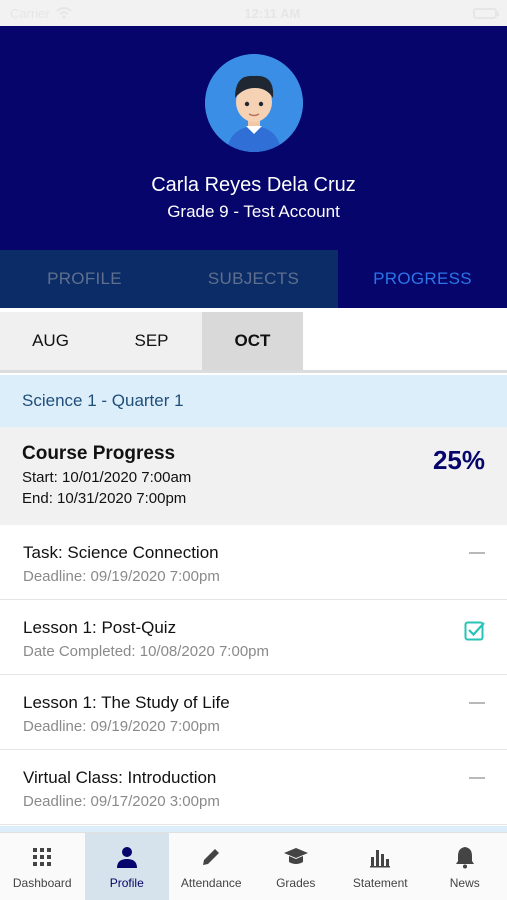  I want to click on carrier-label: Carrier, so click(30, 13).